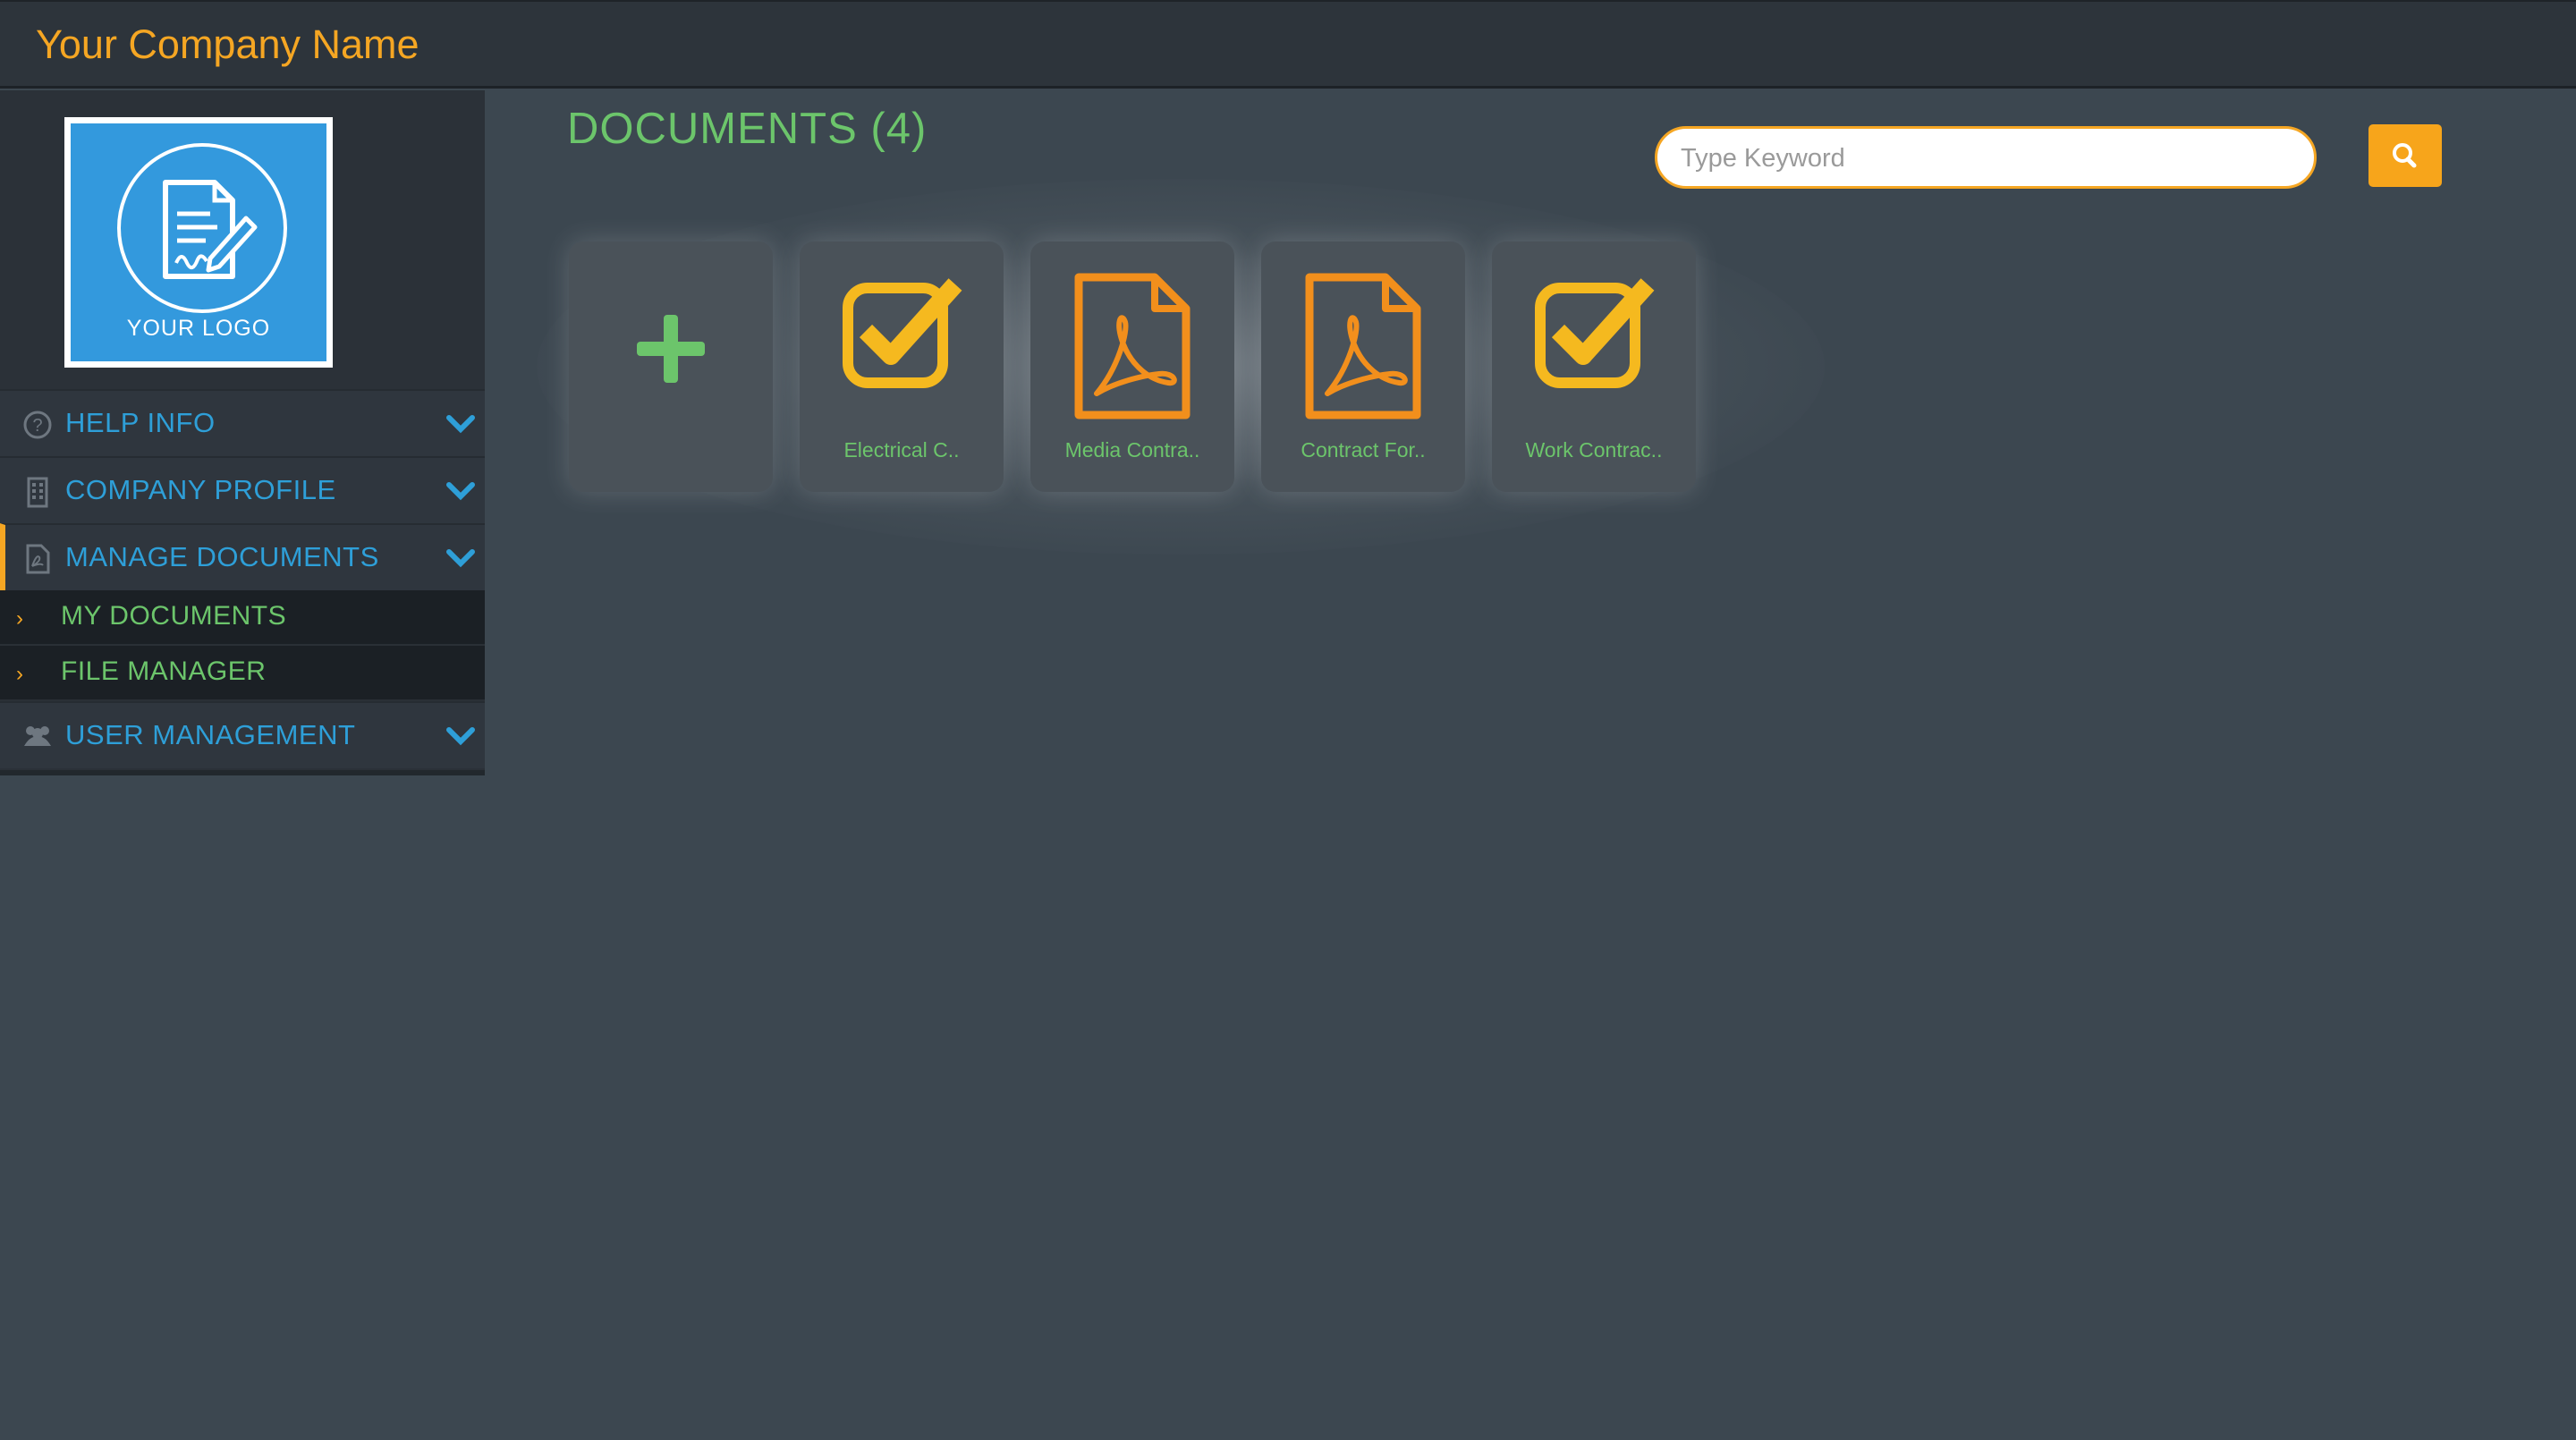  What do you see at coordinates (747, 129) in the screenshot?
I see `page-title: DOCUMENTS (4)` at bounding box center [747, 129].